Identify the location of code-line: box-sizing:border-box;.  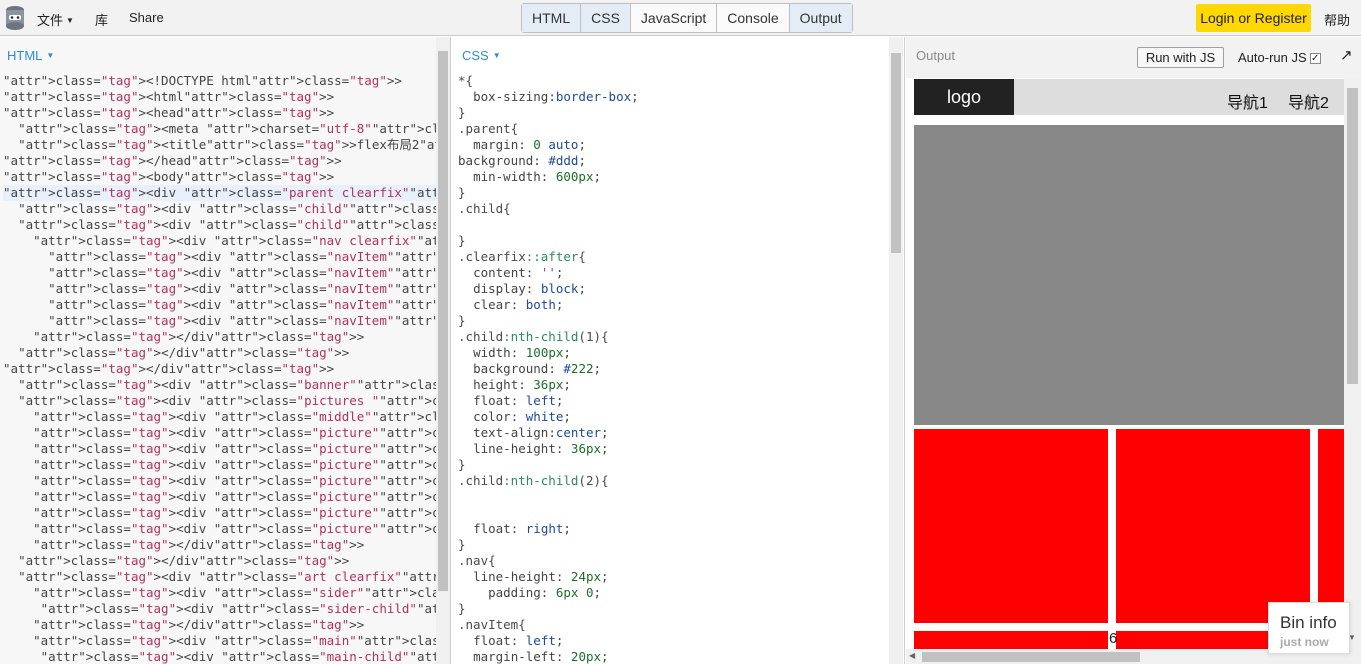
(548, 97).